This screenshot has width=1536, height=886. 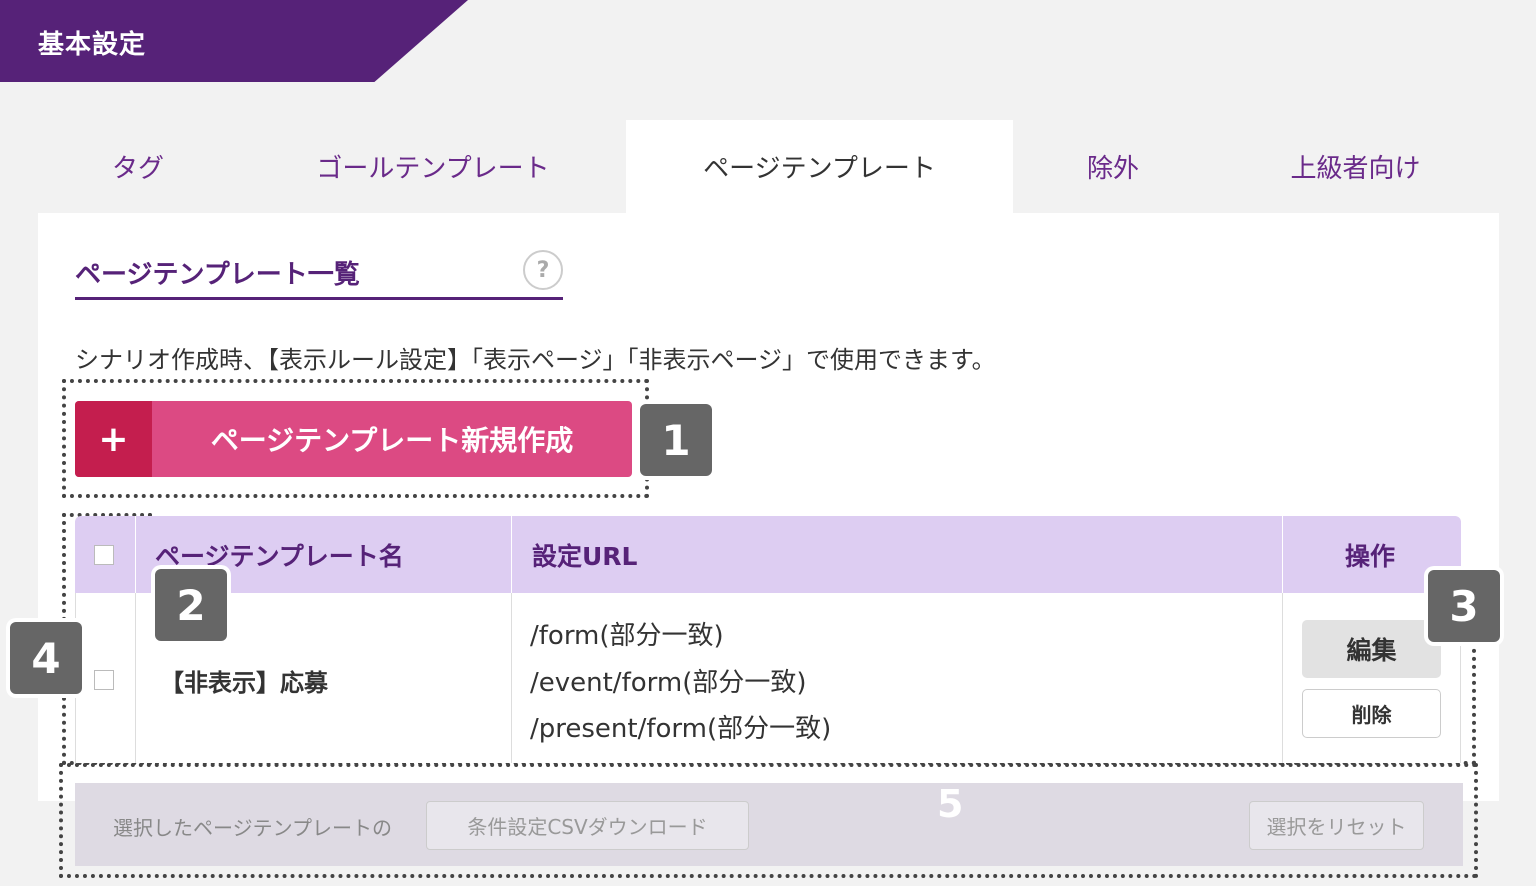 I want to click on url-item: /event/form(部分一致), so click(x=668, y=683).